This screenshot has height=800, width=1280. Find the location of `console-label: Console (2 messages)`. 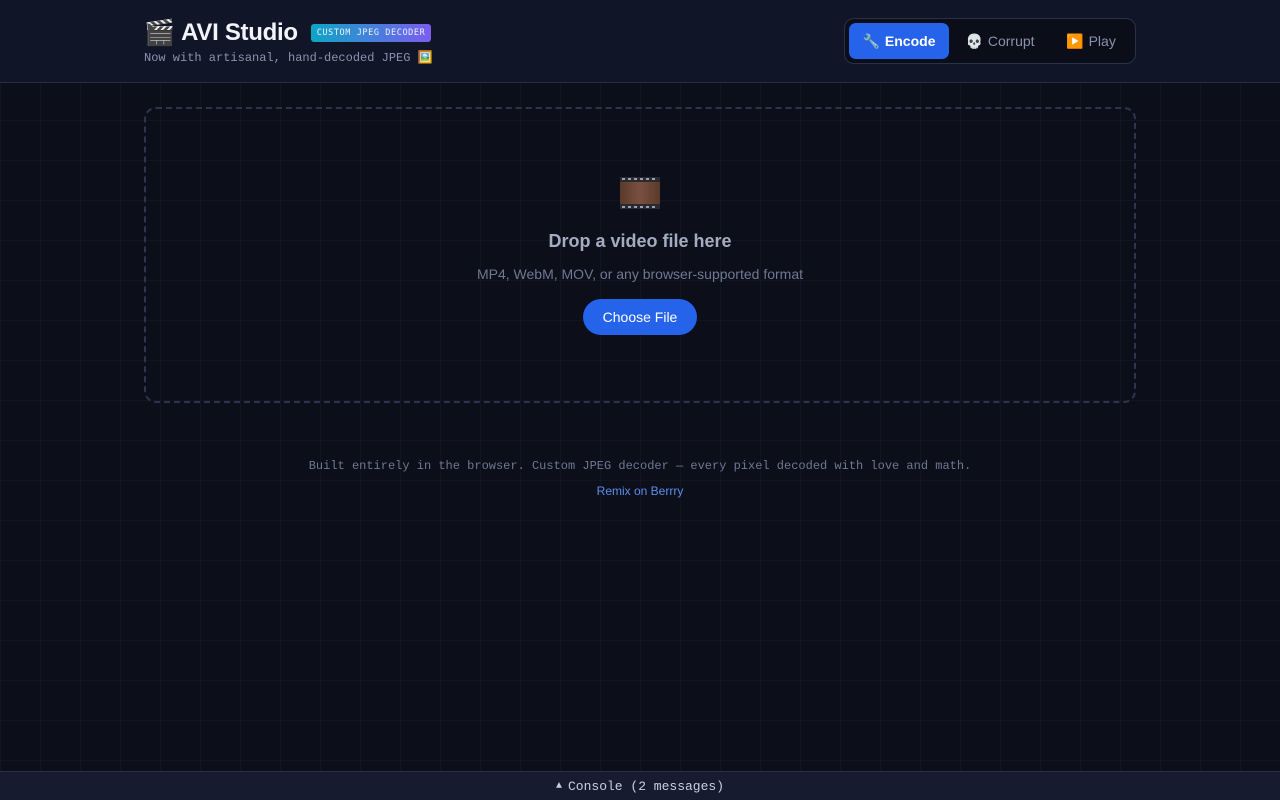

console-label: Console (2 messages) is located at coordinates (646, 786).